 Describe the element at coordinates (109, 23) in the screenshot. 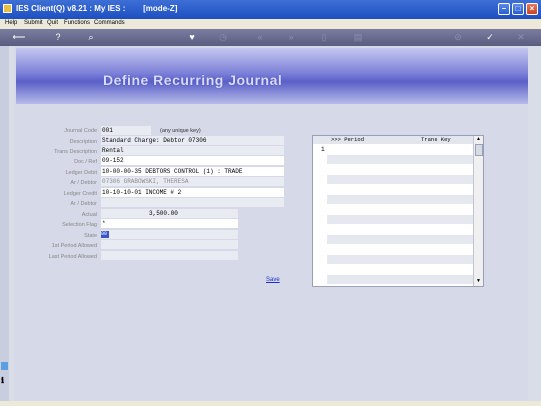

I see `menu-commands: Commands` at that location.